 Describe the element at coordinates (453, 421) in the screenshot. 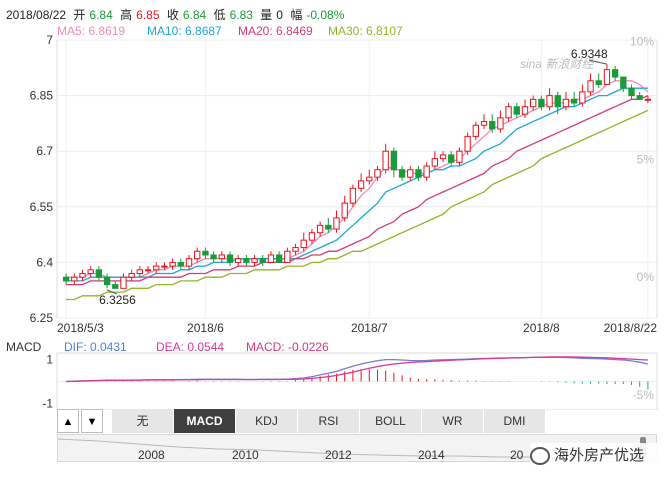

I see `tab-wr: WR` at that location.